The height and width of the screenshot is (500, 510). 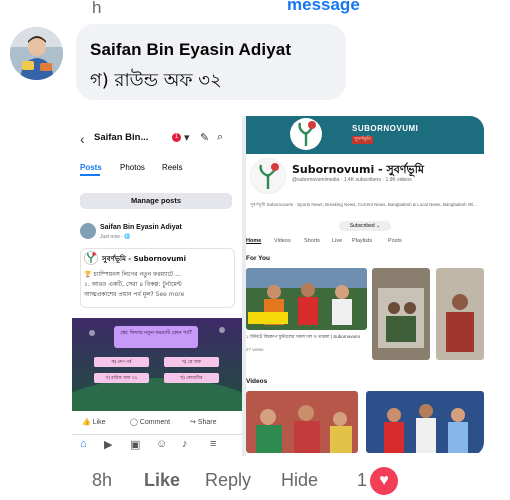 I want to click on quiz-option: ঘ) কোয়ার্টার, so click(x=191, y=378).